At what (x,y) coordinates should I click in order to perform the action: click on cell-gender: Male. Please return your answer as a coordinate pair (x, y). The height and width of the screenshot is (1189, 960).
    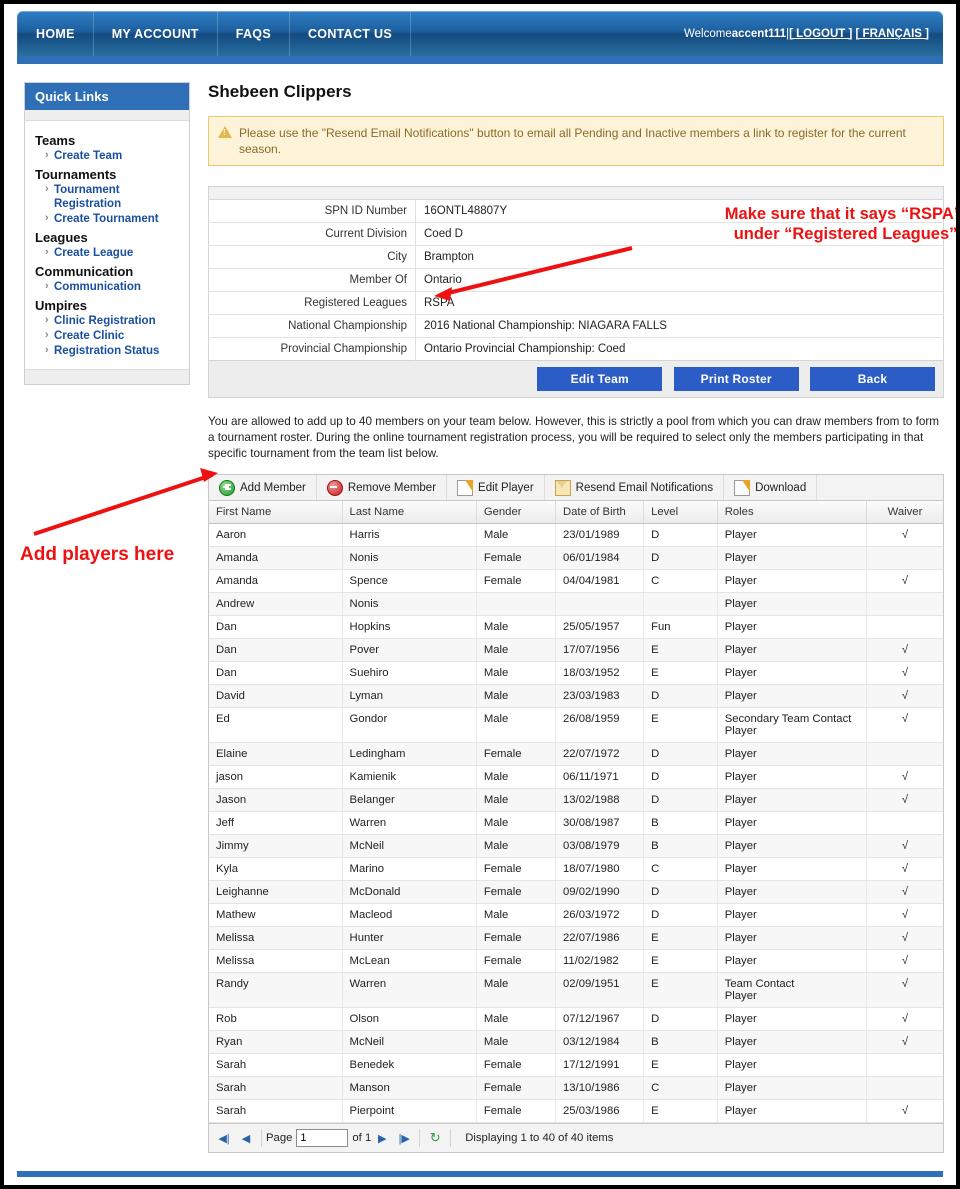
    Looking at the image, I should click on (516, 1042).